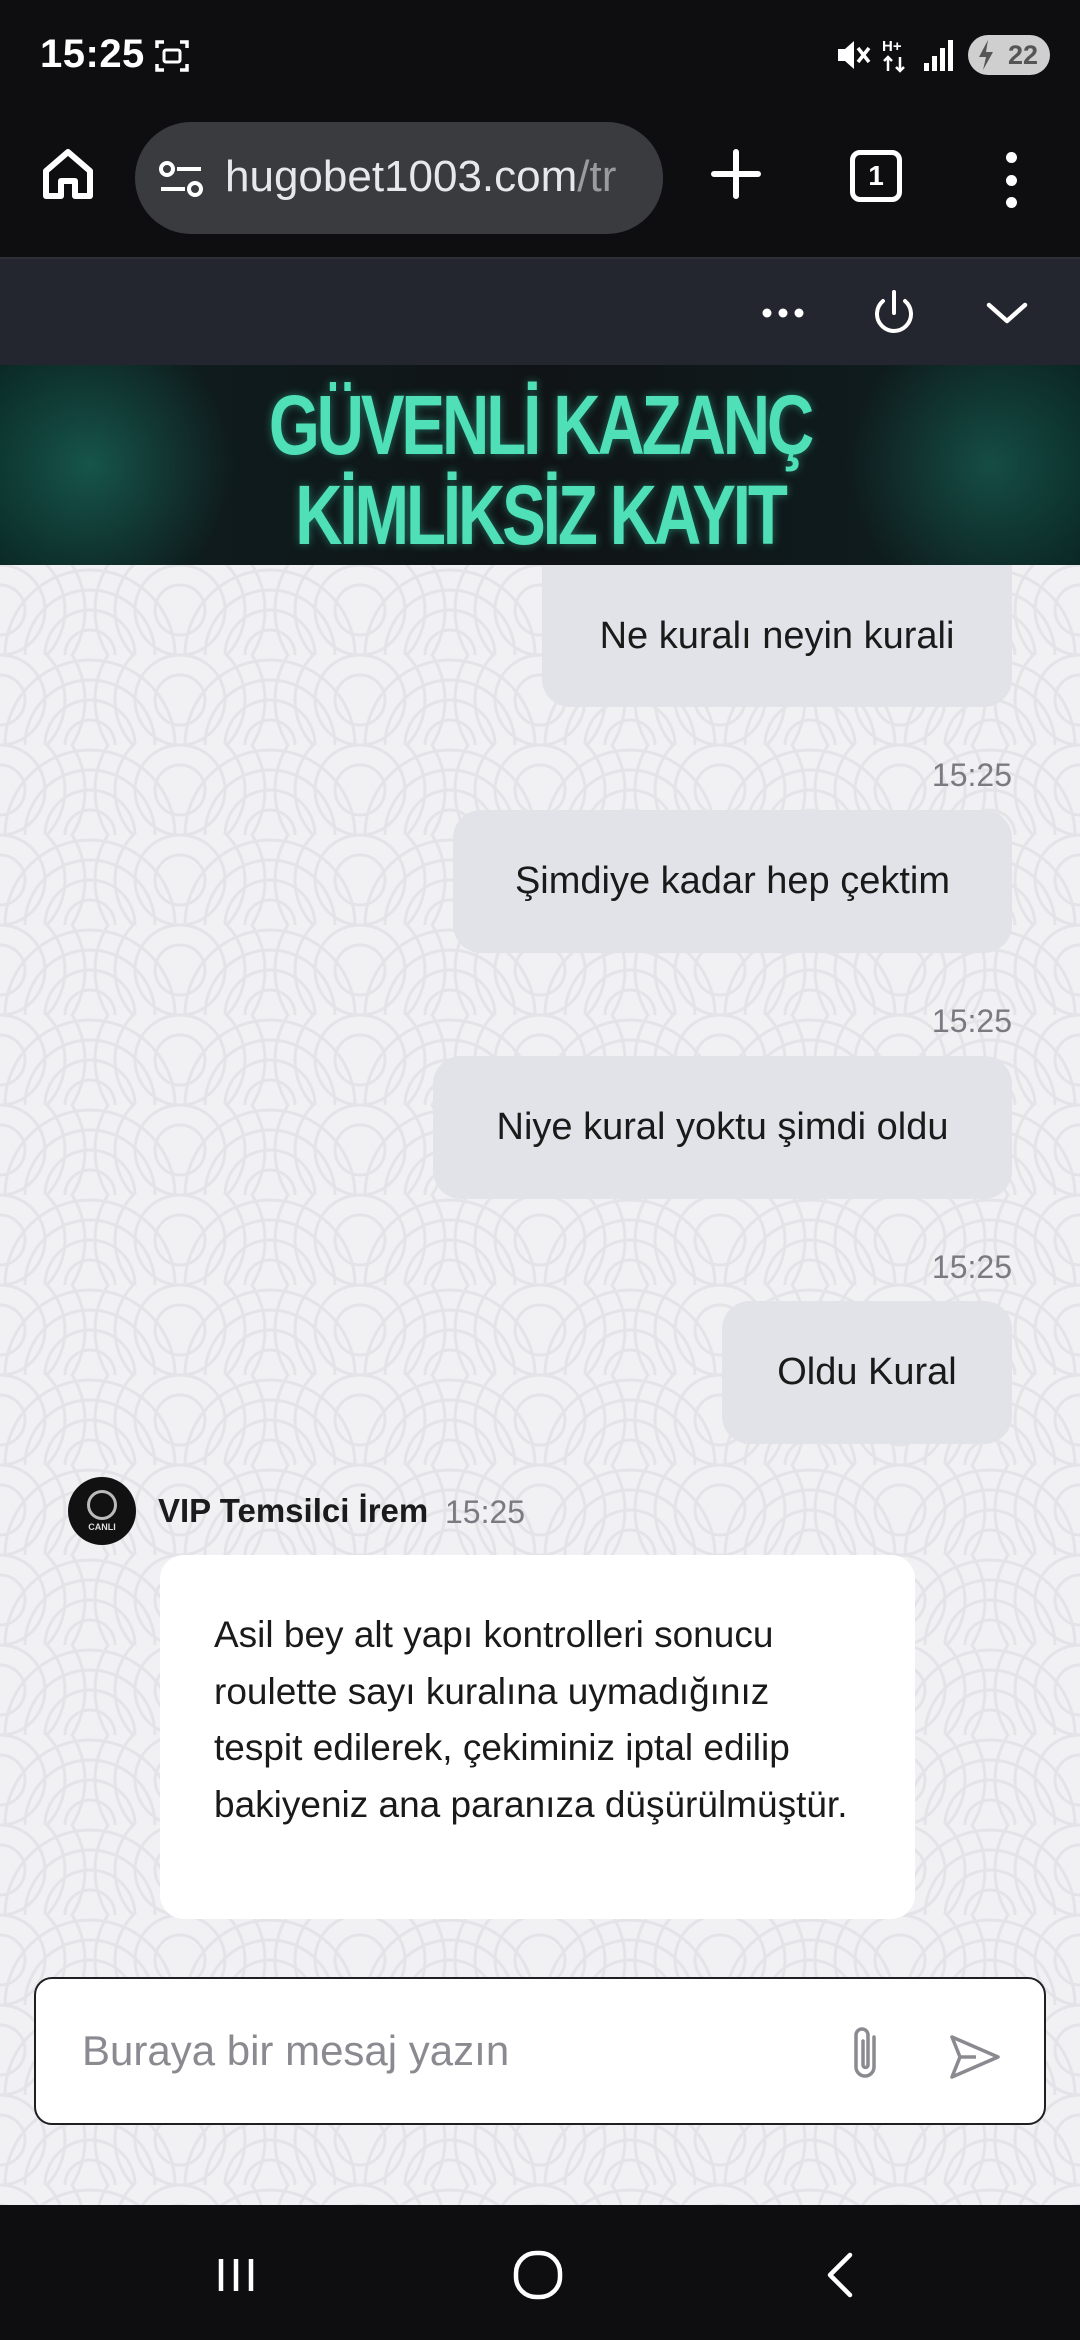  Describe the element at coordinates (1011, 180) in the screenshot. I see `overflow-menu-icon` at that location.